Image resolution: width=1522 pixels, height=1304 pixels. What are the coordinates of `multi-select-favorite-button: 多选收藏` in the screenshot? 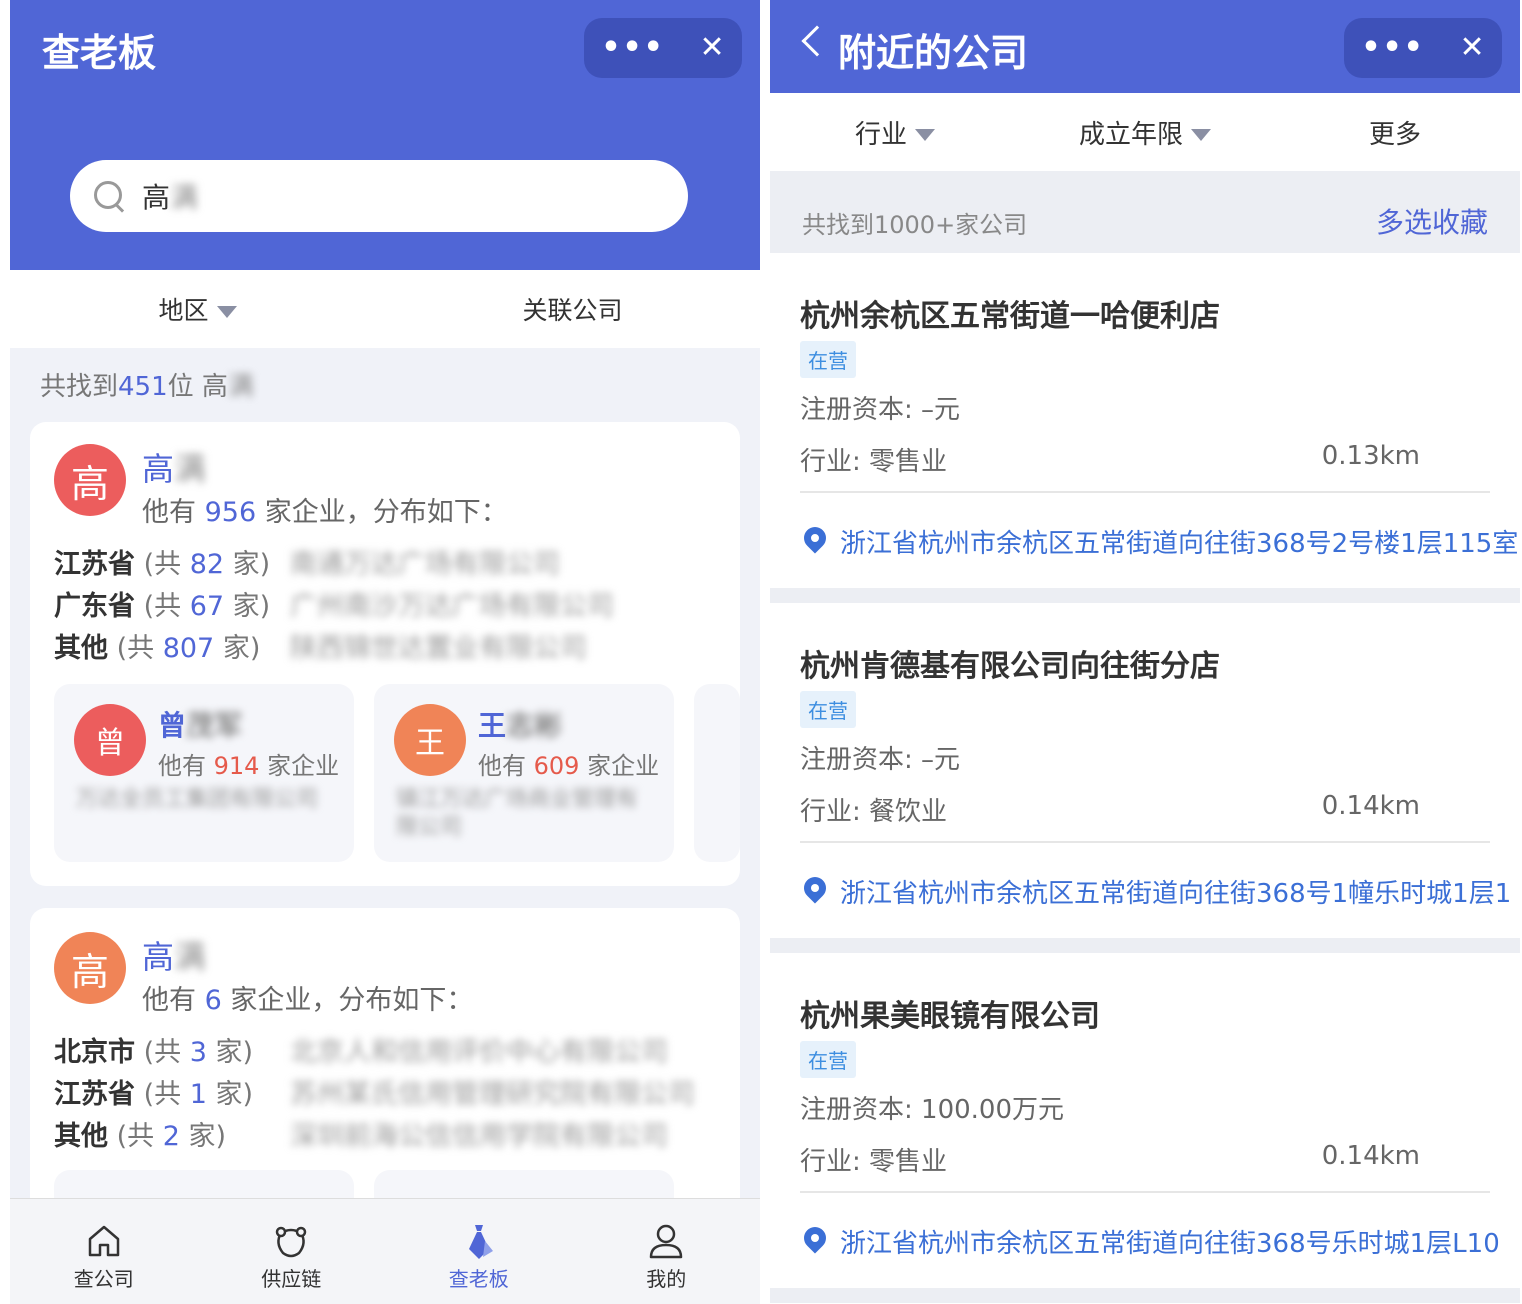 It's located at (1432, 221).